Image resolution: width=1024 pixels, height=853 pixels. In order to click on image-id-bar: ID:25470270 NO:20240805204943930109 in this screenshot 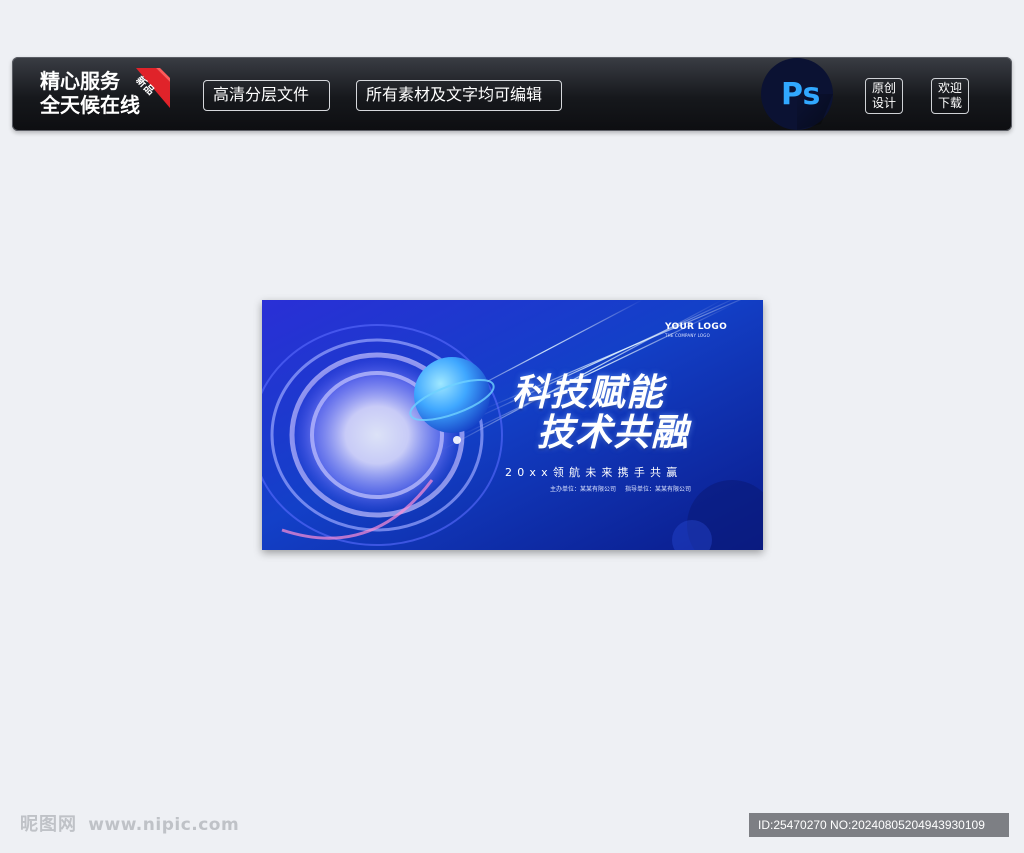, I will do `click(879, 825)`.